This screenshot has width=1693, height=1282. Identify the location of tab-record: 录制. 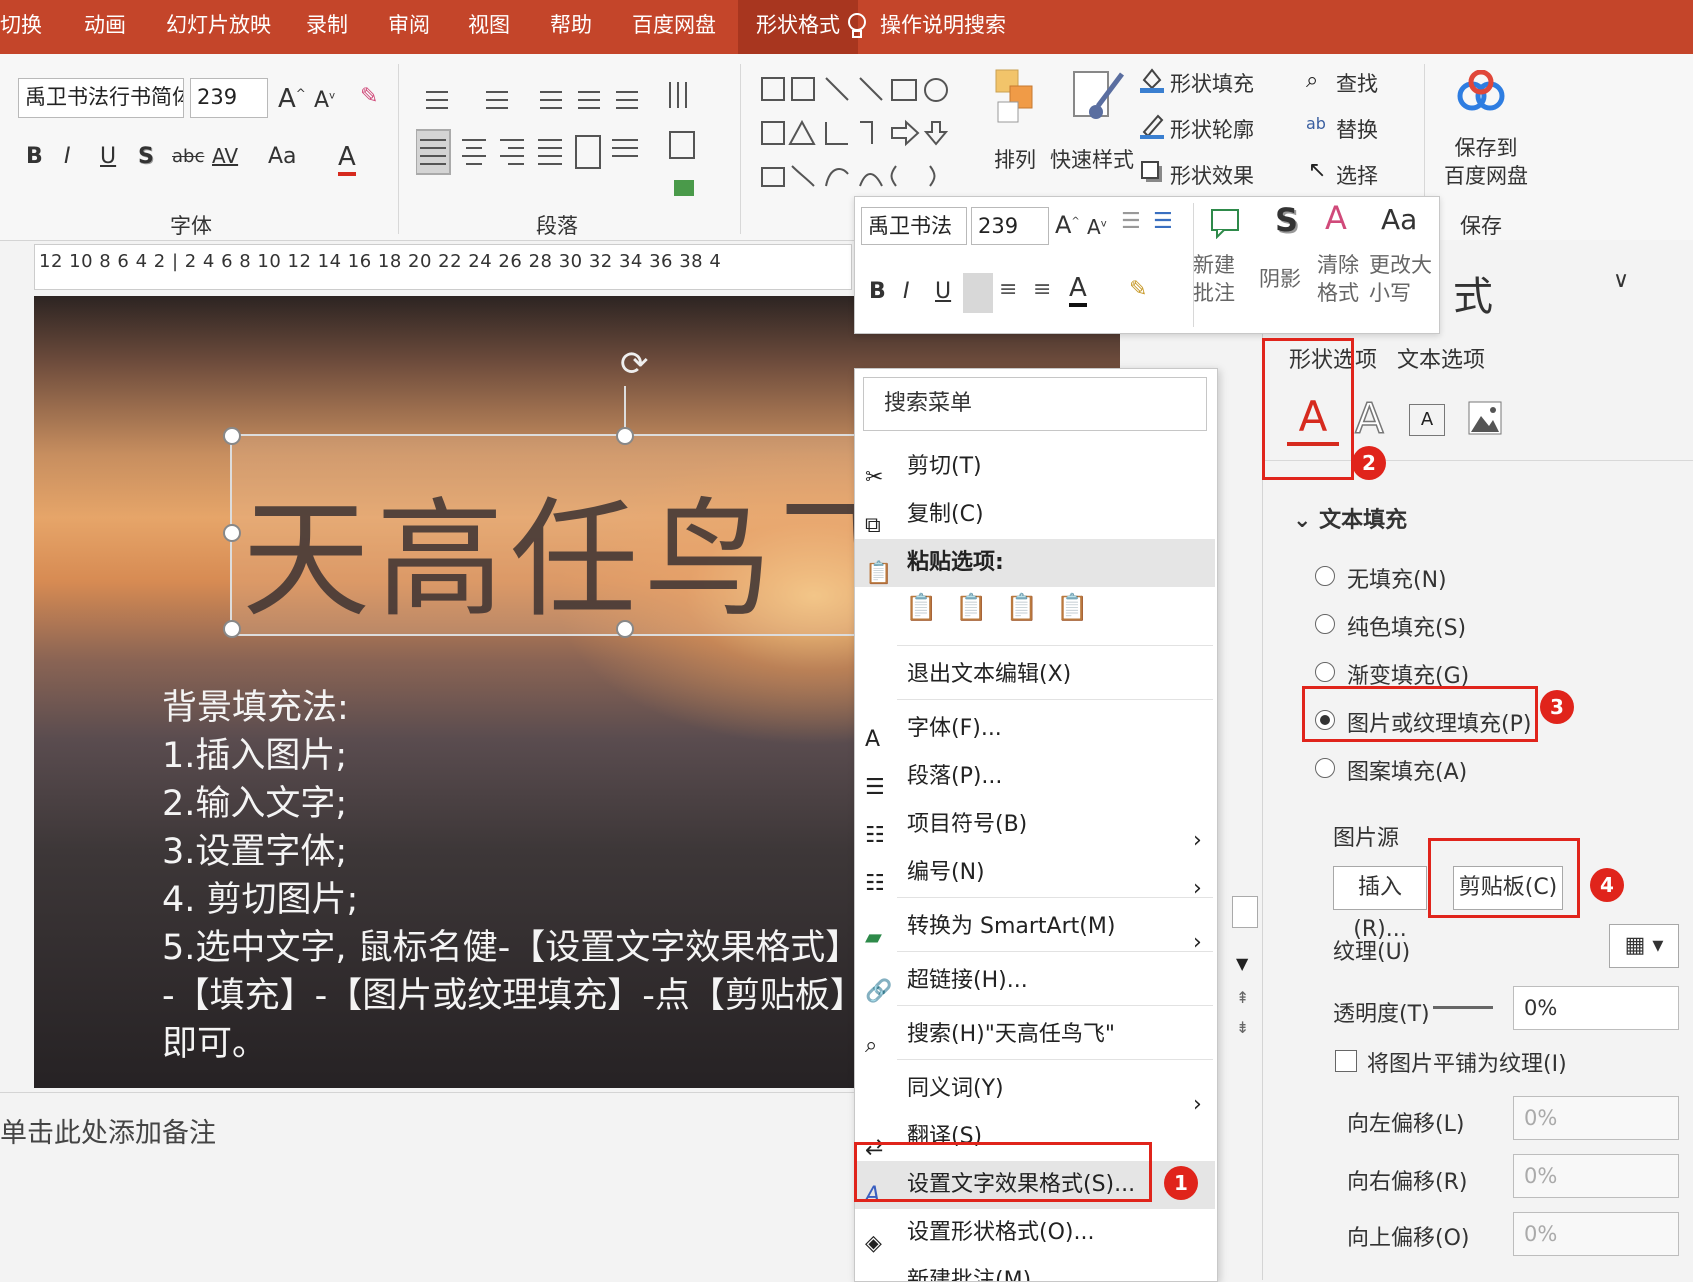
(327, 27).